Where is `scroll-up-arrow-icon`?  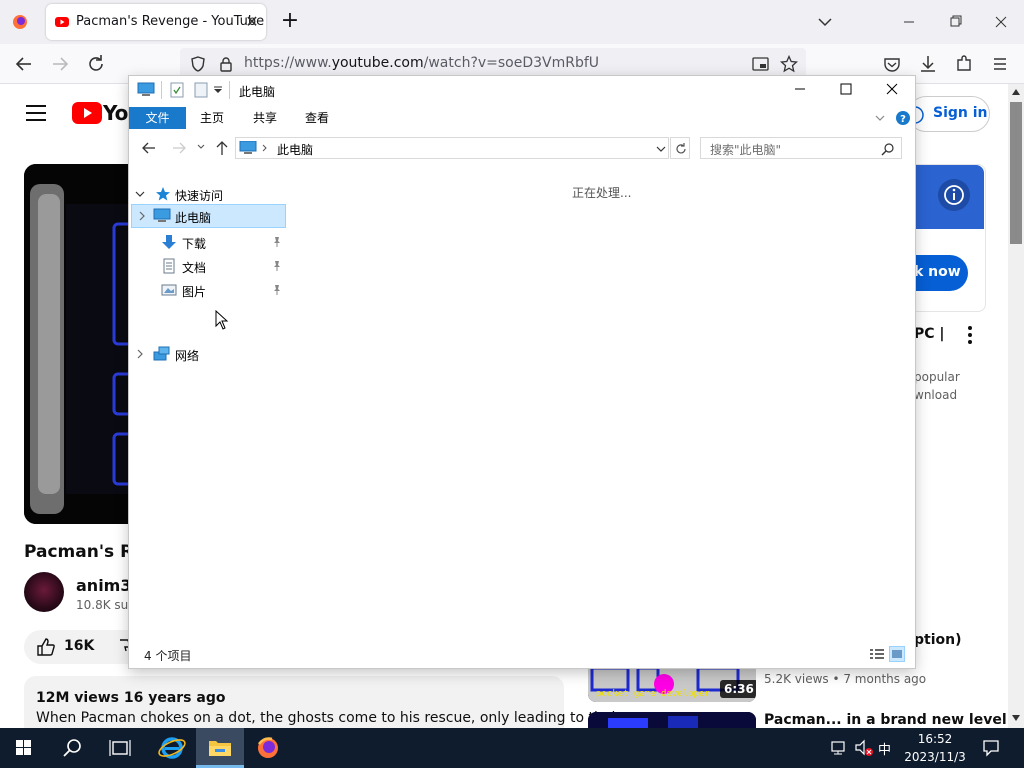 scroll-up-arrow-icon is located at coordinates (1016, 92).